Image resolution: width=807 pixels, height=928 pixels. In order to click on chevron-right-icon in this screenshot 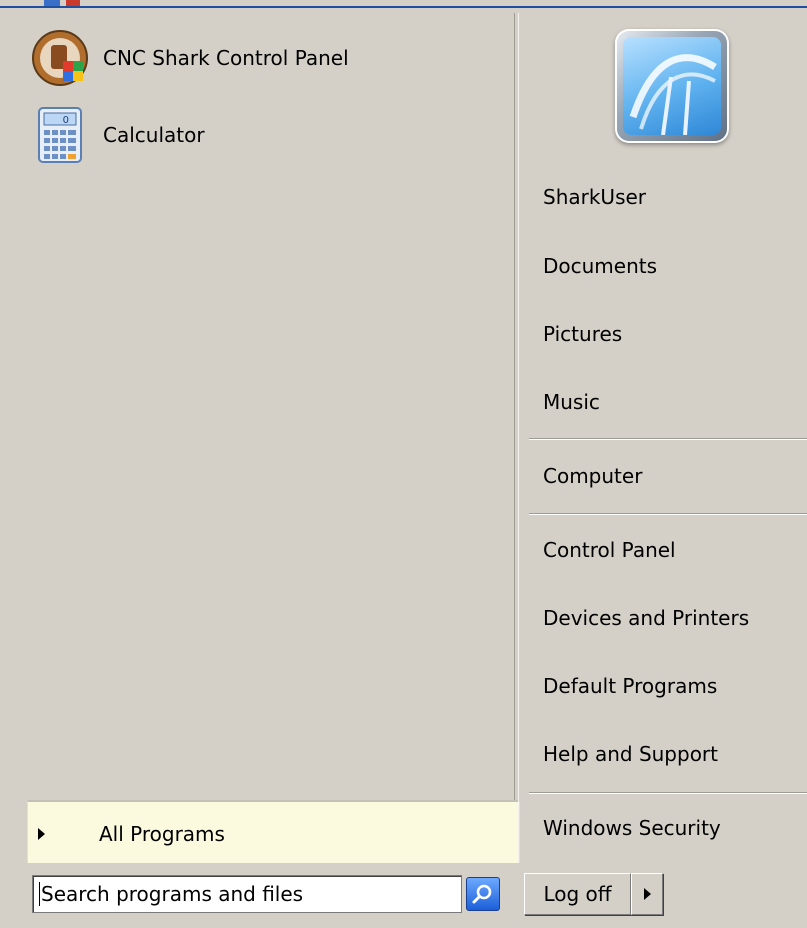, I will do `click(647, 894)`.